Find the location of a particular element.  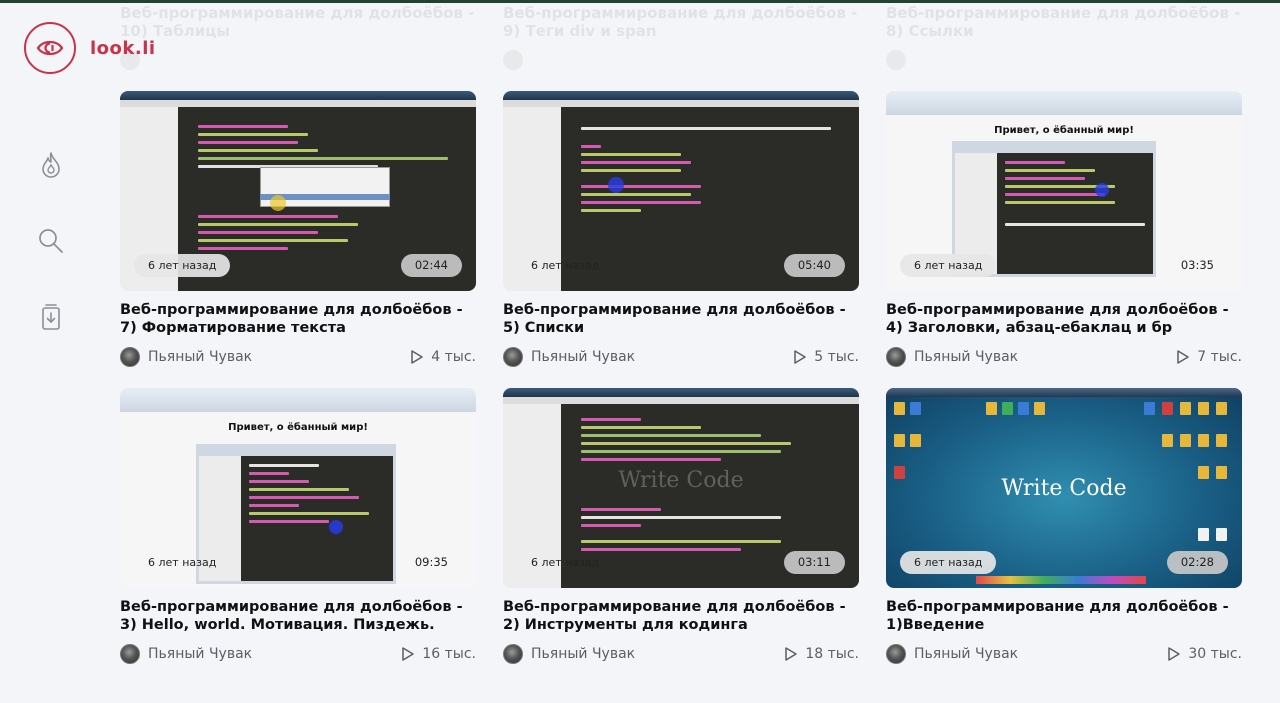

search-icon is located at coordinates (51, 241).